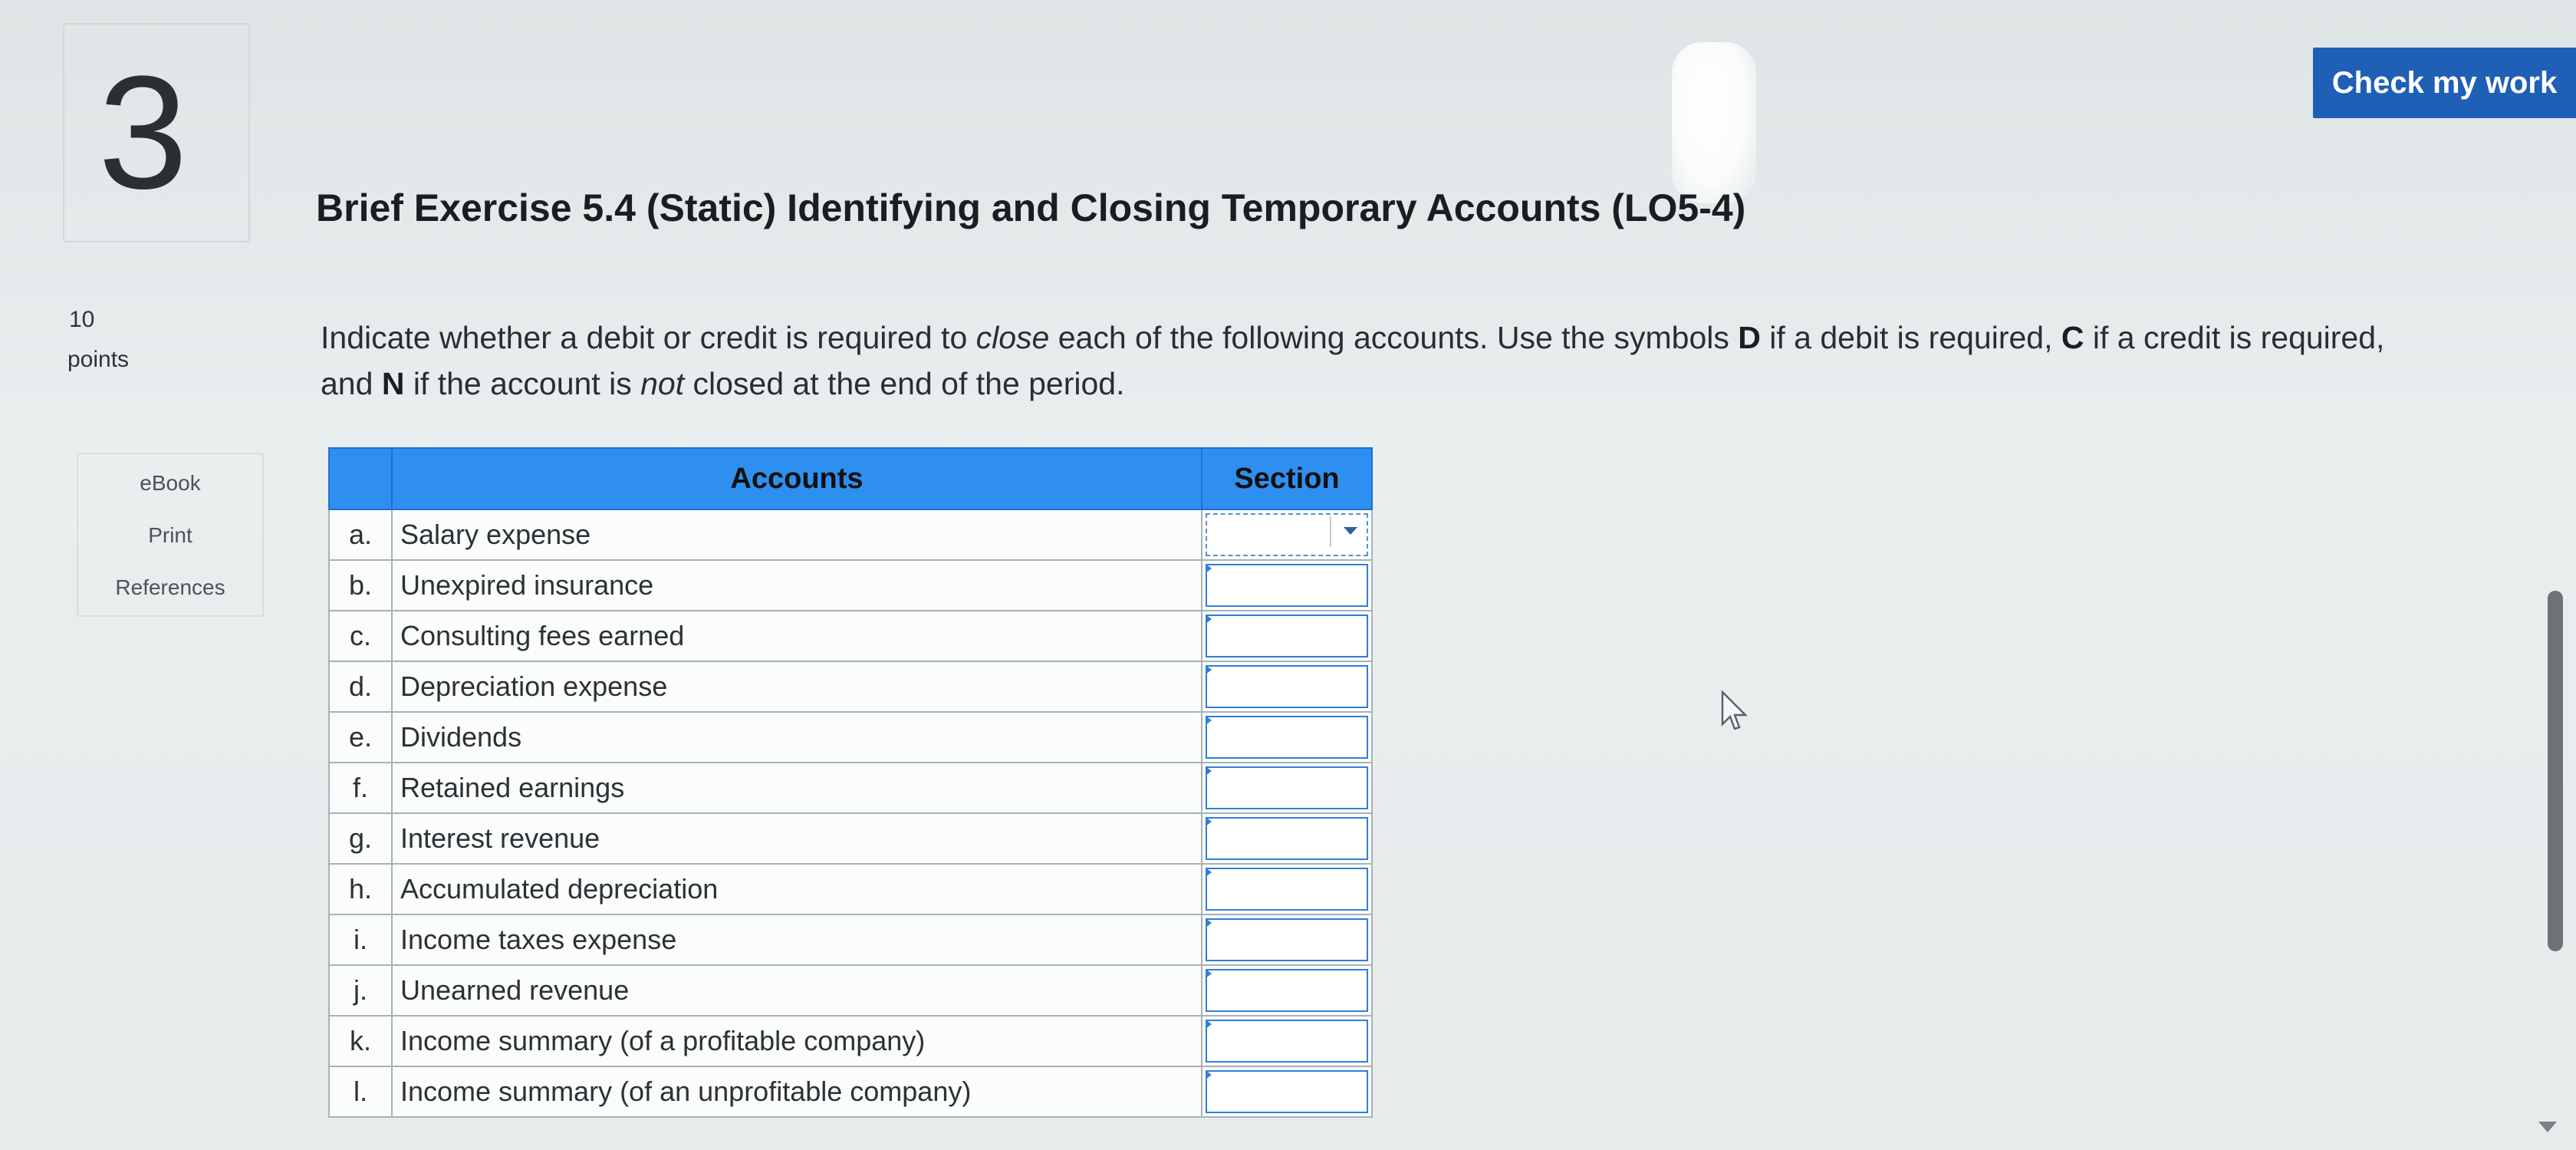 The image size is (2576, 1150). I want to click on table-row: c. Consulting fees earned, so click(850, 636).